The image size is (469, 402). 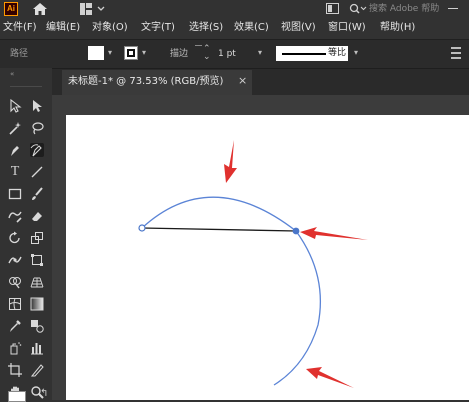 What do you see at coordinates (15, 128) in the screenshot?
I see `magic-wand-tool-icon` at bounding box center [15, 128].